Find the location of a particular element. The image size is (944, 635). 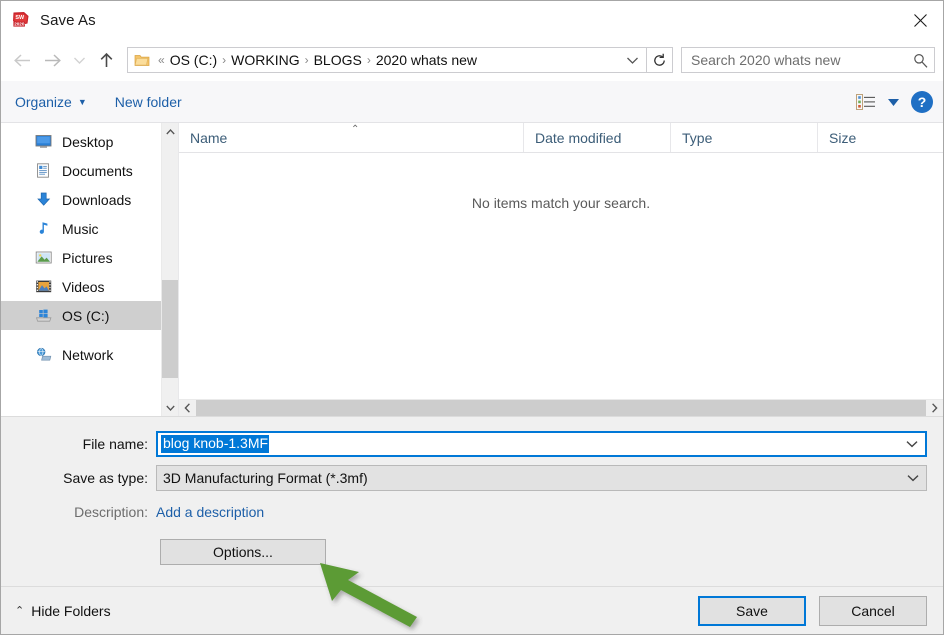

sidebar-item-downloads: Downloads is located at coordinates (89, 199).